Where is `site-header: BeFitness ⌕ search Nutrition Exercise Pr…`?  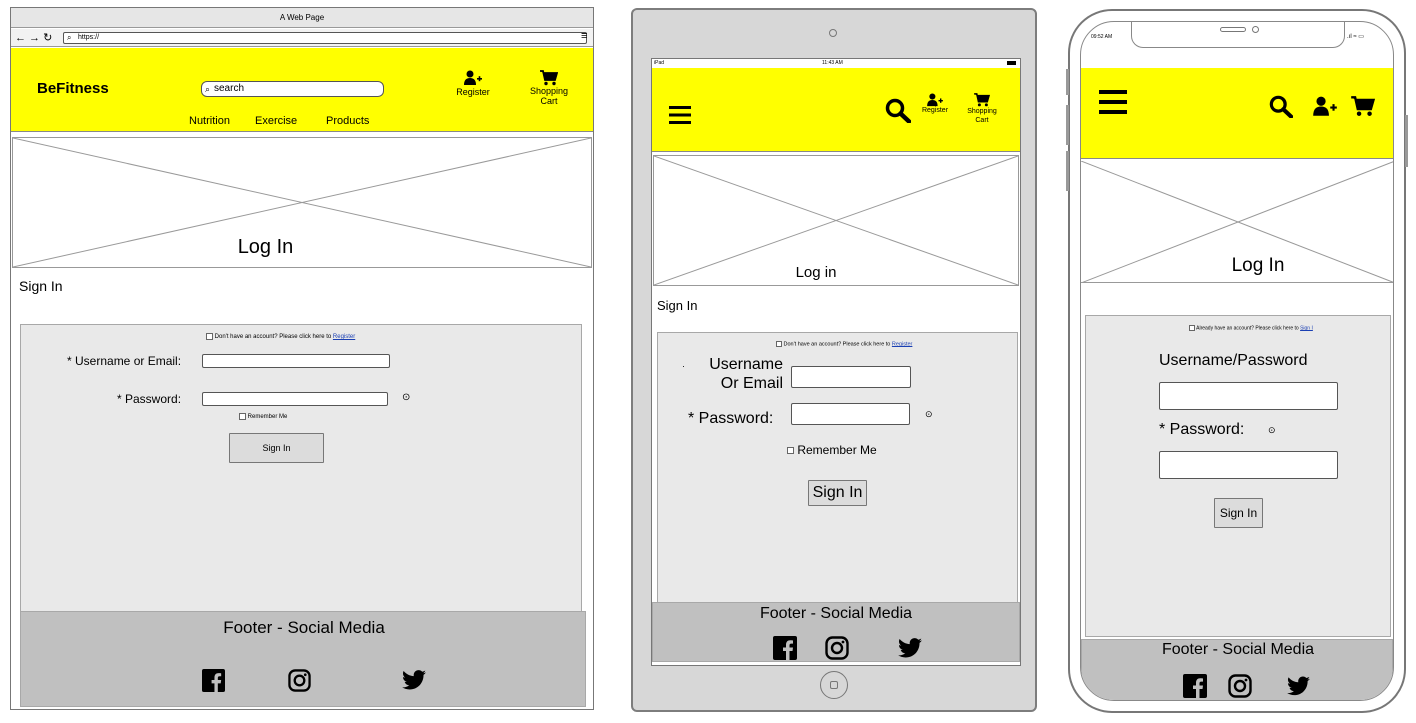 site-header: BeFitness ⌕ search Nutrition Exercise Pr… is located at coordinates (302, 90).